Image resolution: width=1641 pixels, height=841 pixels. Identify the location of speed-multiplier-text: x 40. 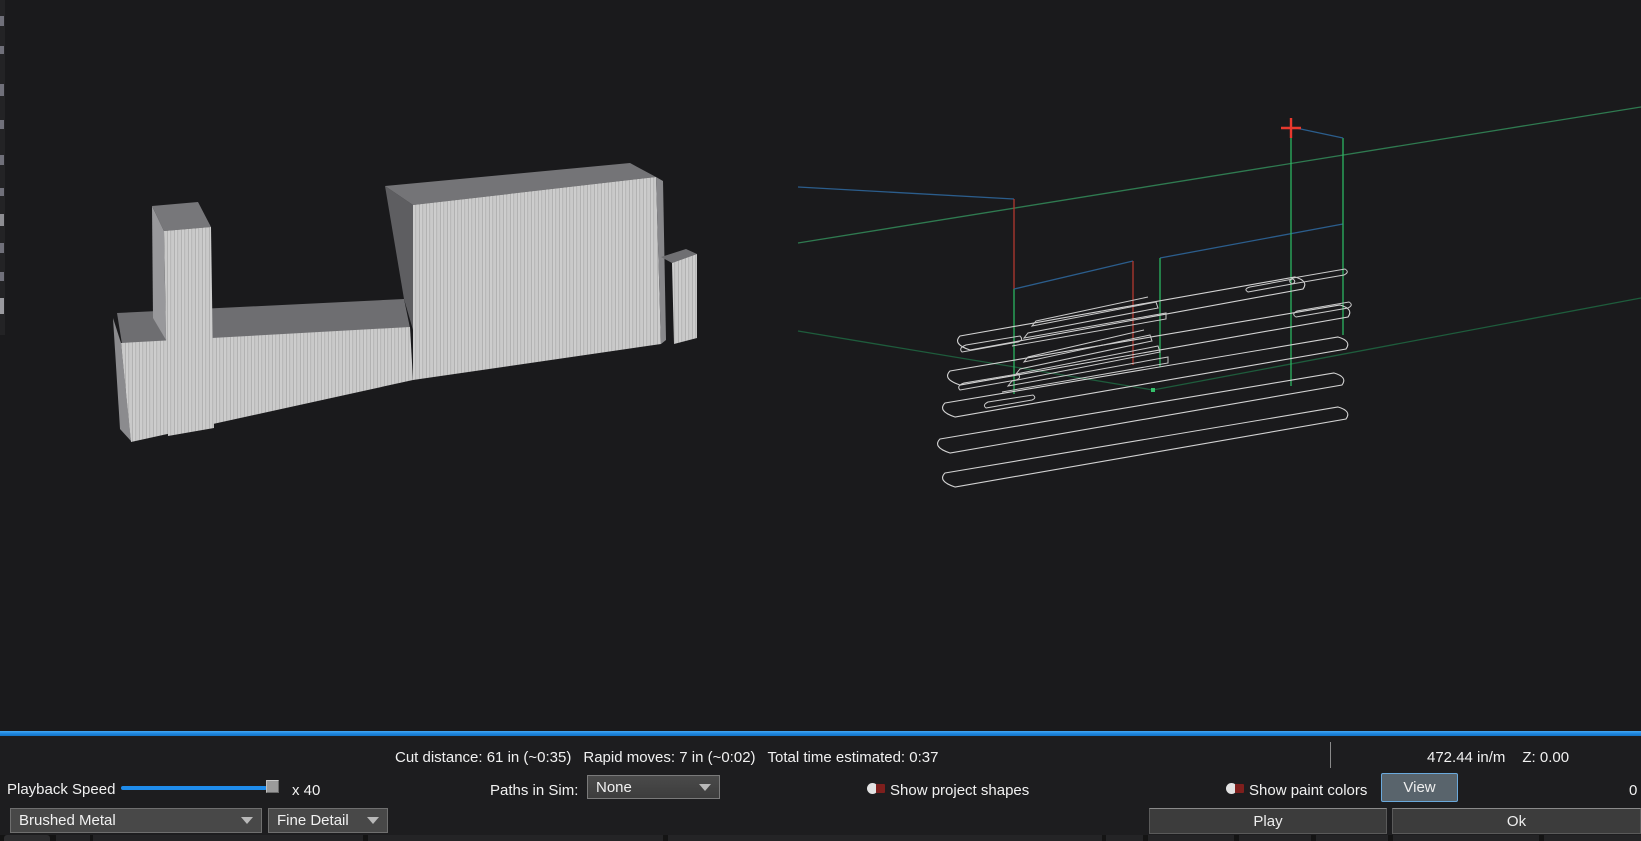
(306, 790).